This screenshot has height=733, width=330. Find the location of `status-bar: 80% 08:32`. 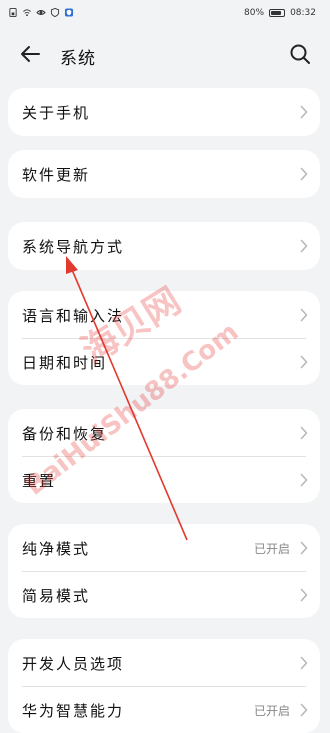

status-bar: 80% 08:32 is located at coordinates (165, 14).